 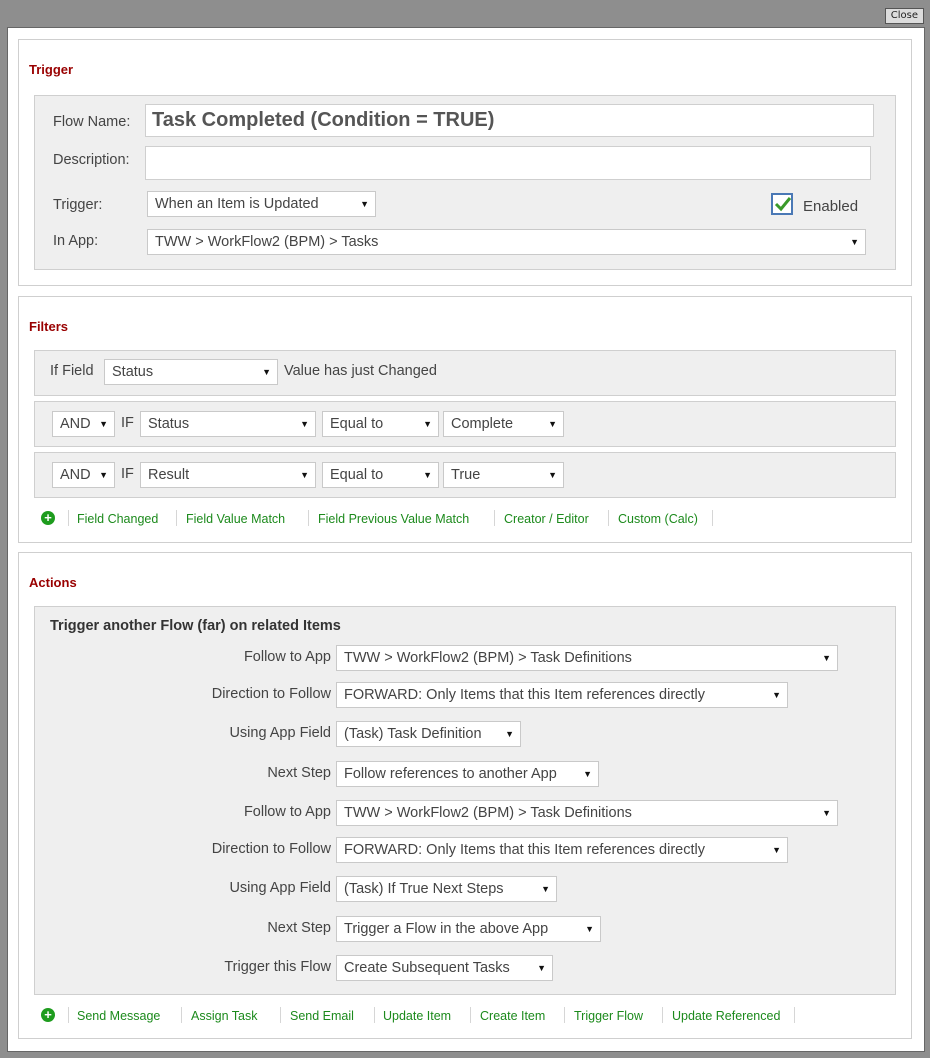 What do you see at coordinates (427, 968) in the screenshot?
I see `action-select-value: Create Subsequent Tasks` at bounding box center [427, 968].